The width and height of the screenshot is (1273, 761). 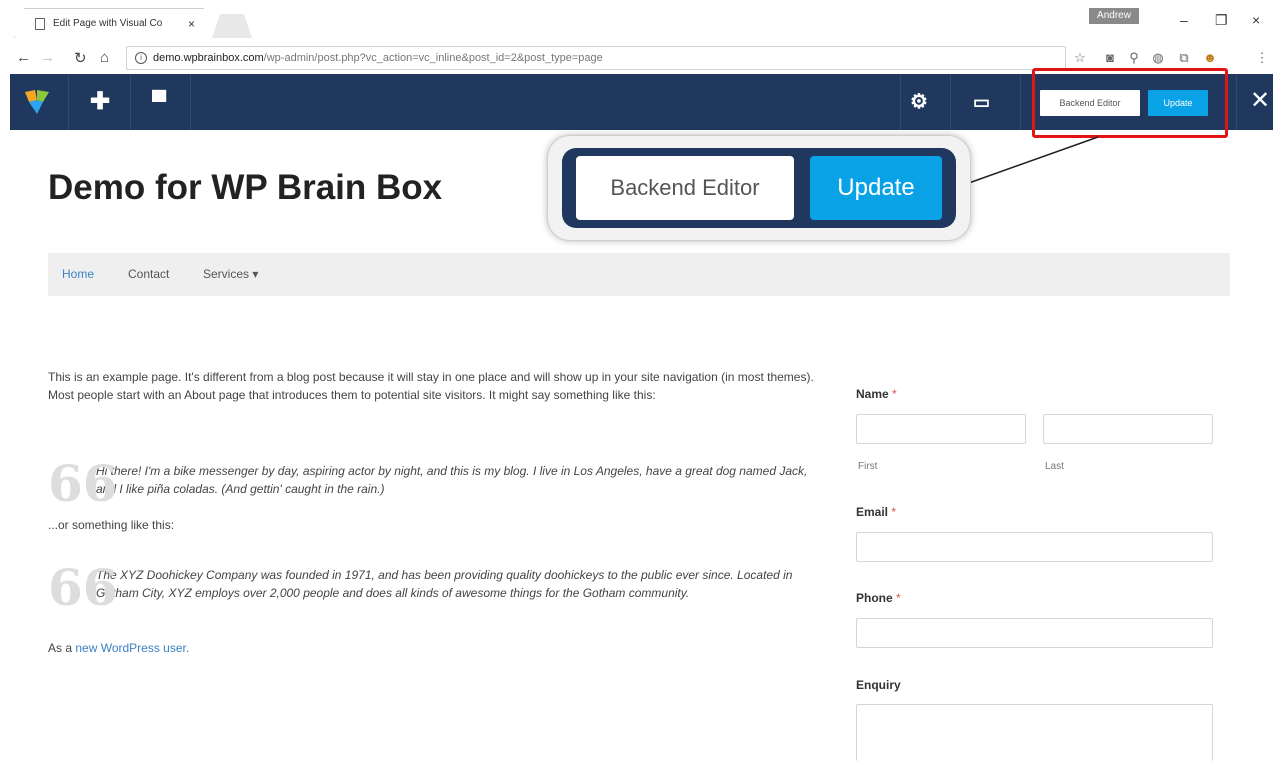 I want to click on templates-icon: ▀, so click(x=159, y=102).